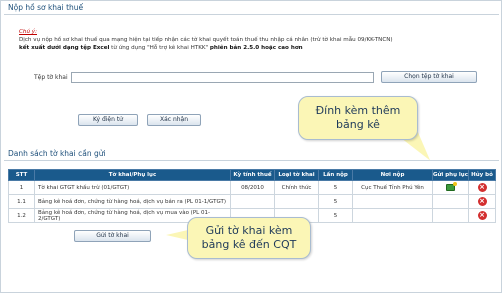 This screenshot has width=502, height=293. What do you see at coordinates (159, 48) in the screenshot?
I see `note-mid: từ ứng dụng "Hỗ trợ kê khai HTKK"` at bounding box center [159, 48].